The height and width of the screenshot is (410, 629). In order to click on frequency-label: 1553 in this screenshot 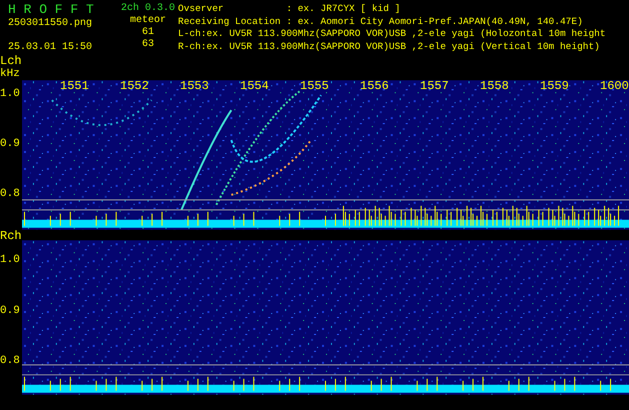, I will do `click(194, 86)`.